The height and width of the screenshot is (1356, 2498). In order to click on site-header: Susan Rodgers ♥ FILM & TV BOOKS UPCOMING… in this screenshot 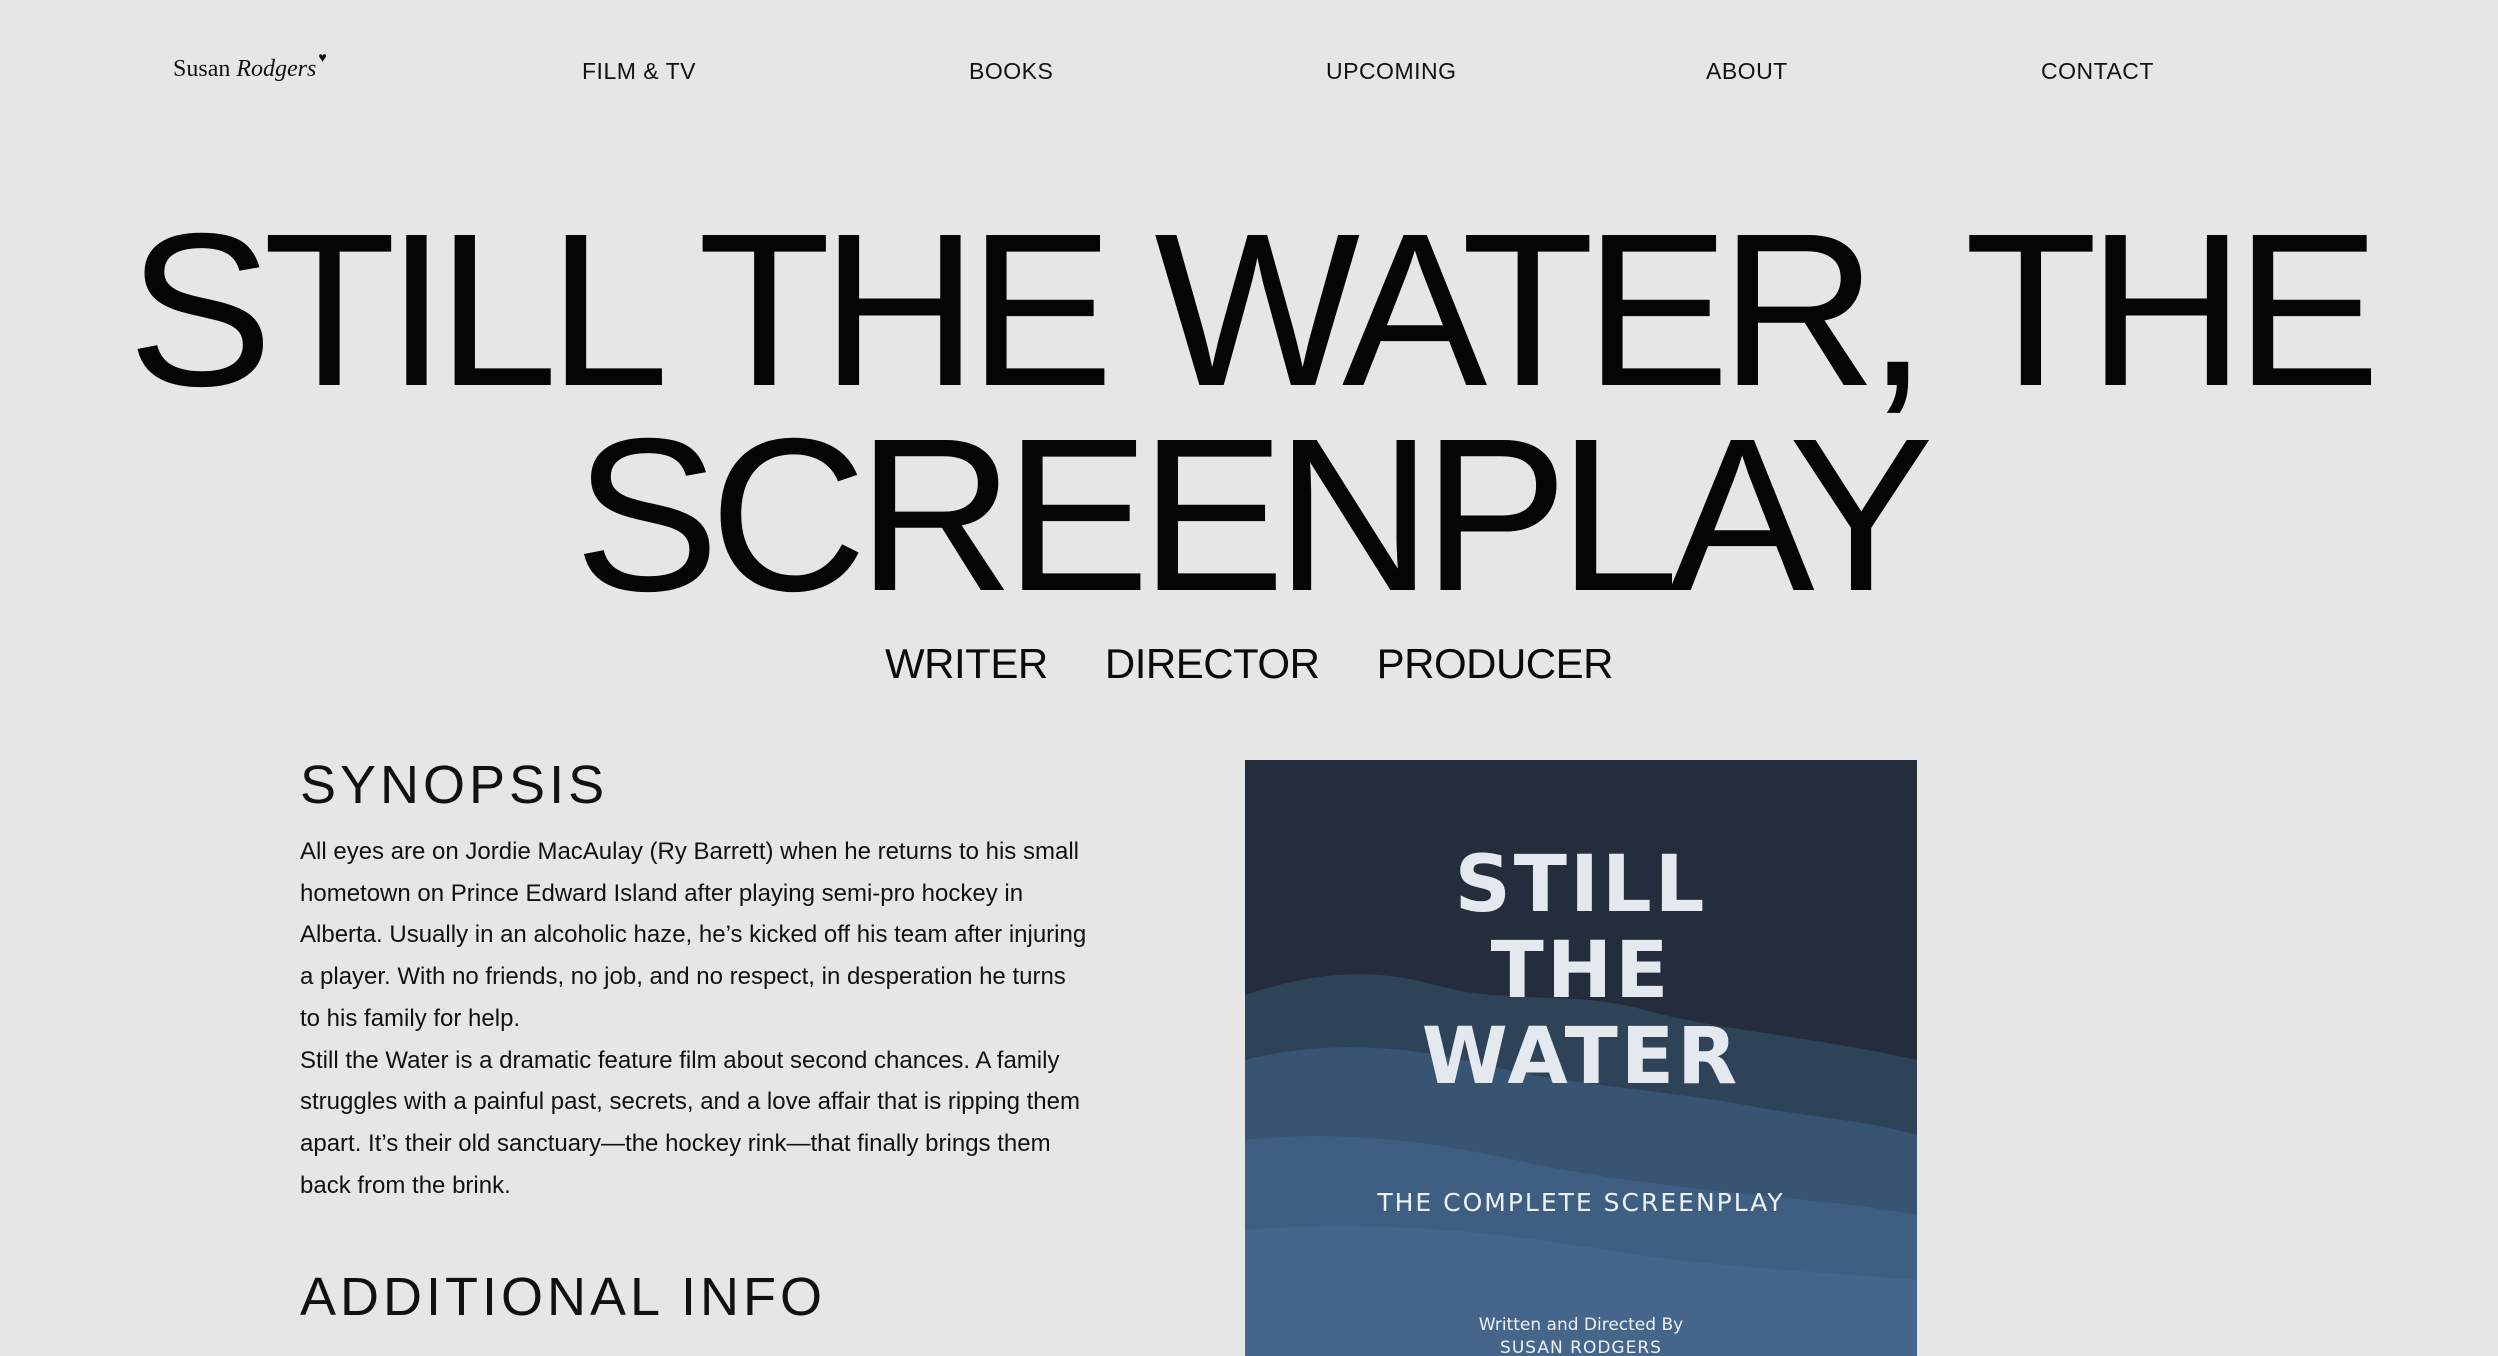, I will do `click(1249, 75)`.